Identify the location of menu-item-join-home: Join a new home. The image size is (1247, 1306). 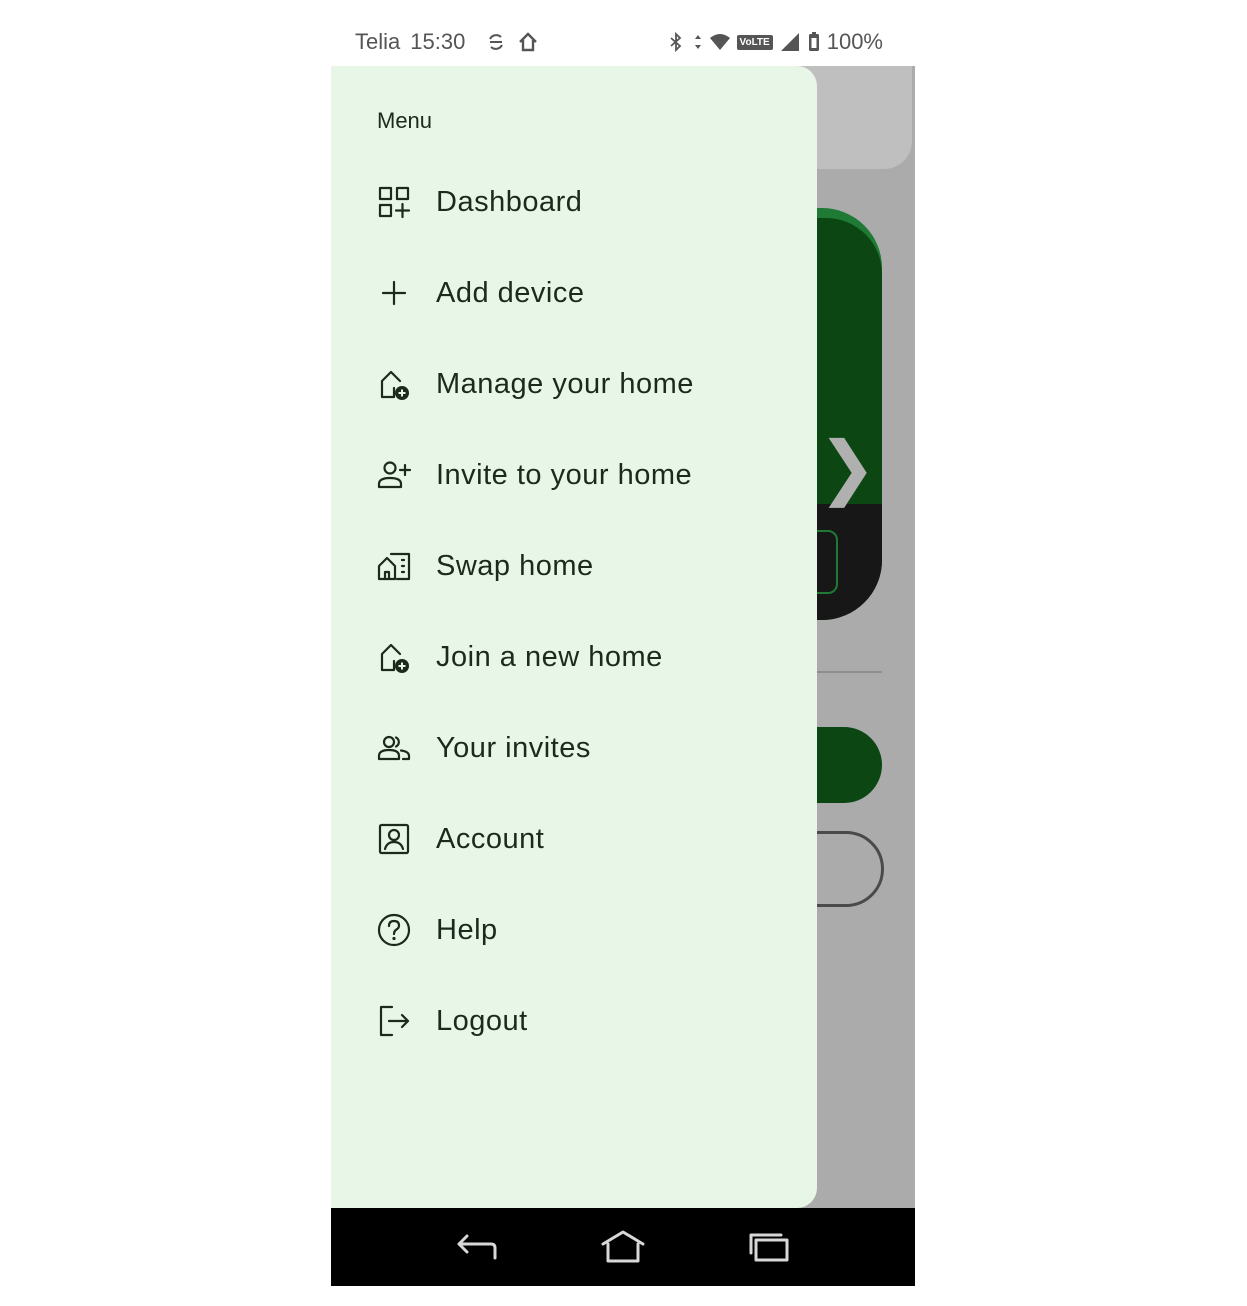
(574, 657).